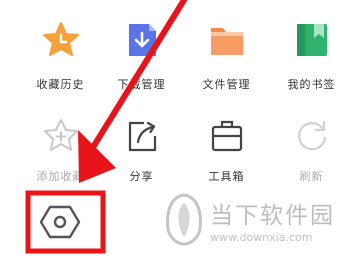 The image size is (348, 264). What do you see at coordinates (272, 216) in the screenshot?
I see `watermark-title: 当下软件园` at bounding box center [272, 216].